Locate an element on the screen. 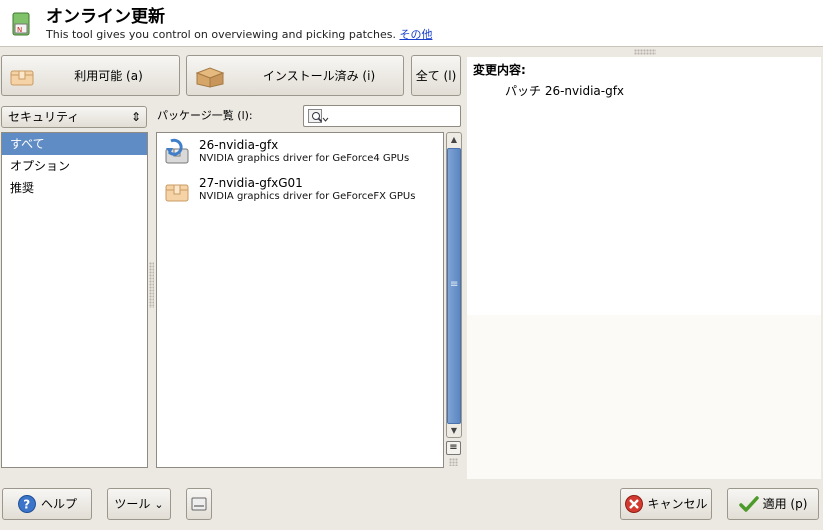  pane-grip-left is located at coordinates (151, 285).